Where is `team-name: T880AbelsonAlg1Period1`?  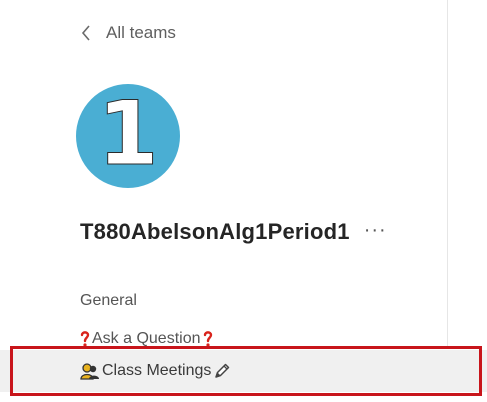 team-name: T880AbelsonAlg1Period1 is located at coordinates (215, 231).